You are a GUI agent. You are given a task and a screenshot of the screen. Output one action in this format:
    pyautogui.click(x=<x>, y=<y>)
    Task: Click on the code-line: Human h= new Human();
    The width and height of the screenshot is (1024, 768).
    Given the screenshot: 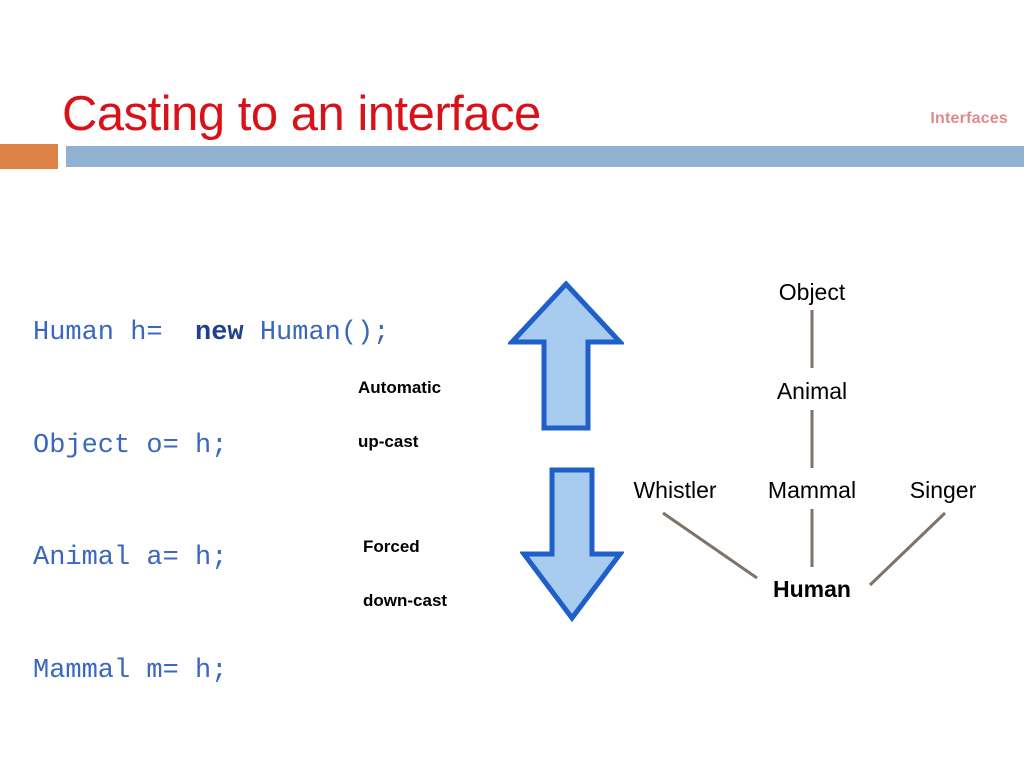 What is the action you would take?
    pyautogui.click(x=211, y=334)
    